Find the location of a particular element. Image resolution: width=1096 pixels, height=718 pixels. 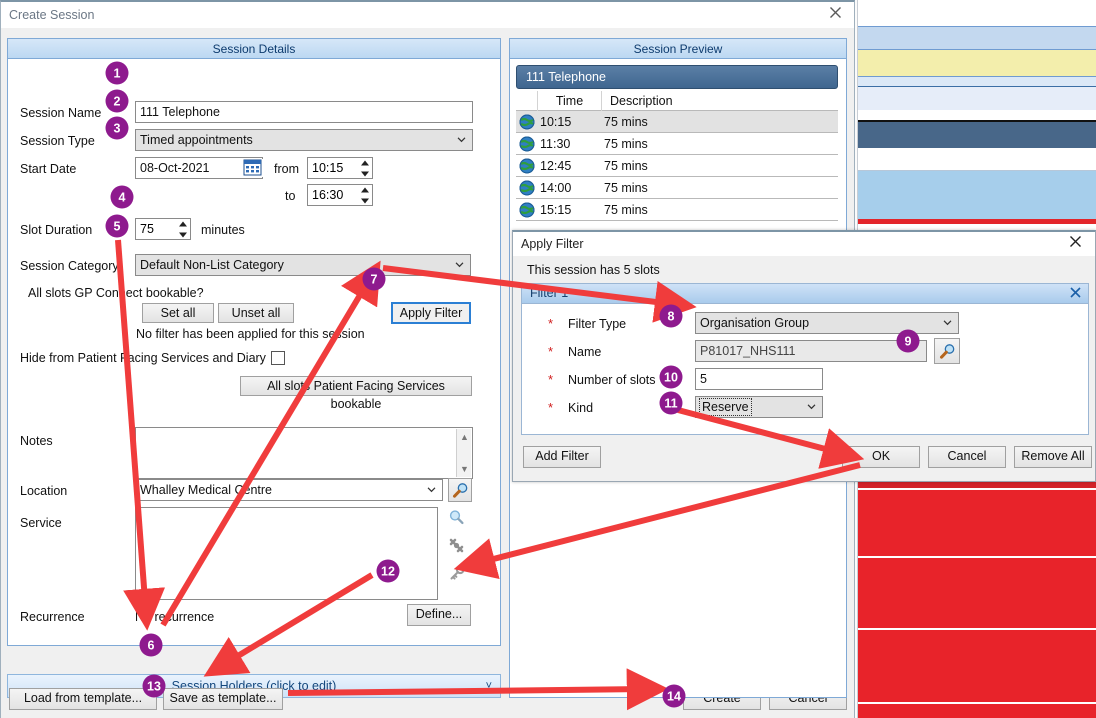

number-of-slots-label: Number of slots is located at coordinates (612, 380).